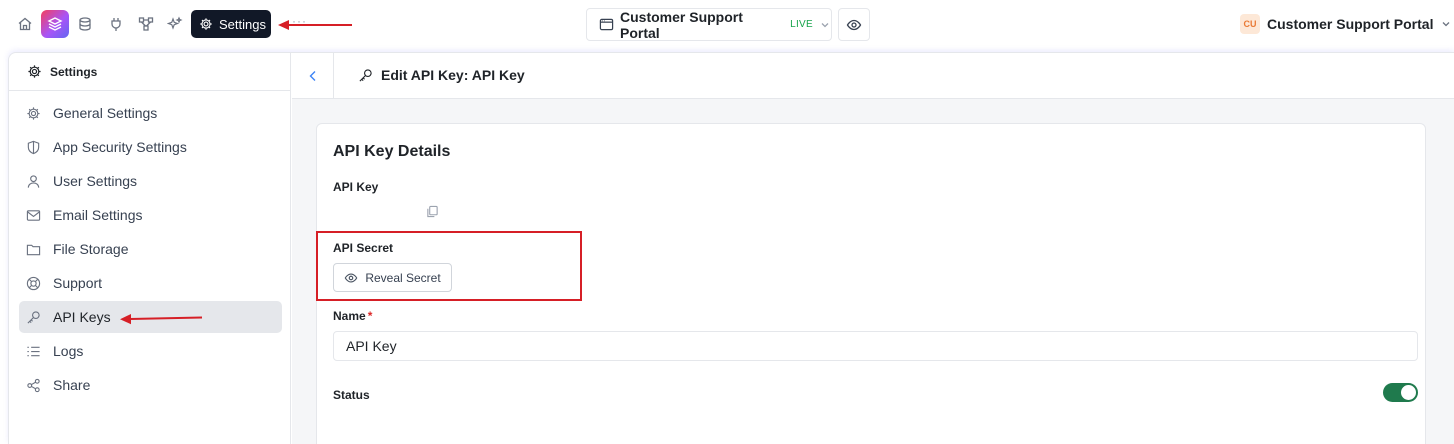  I want to click on sidebar-item-share: Share, so click(150, 385).